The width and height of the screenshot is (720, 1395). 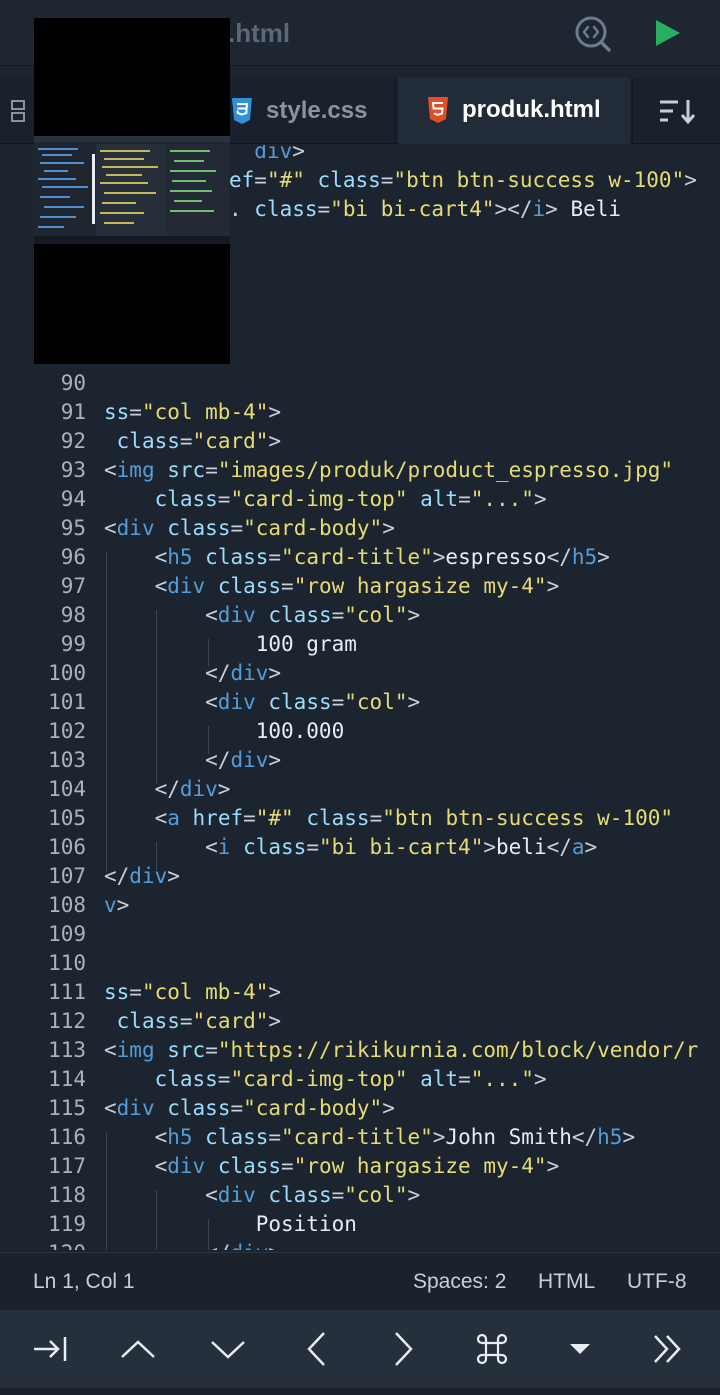 What do you see at coordinates (566, 1282) in the screenshot?
I see `language-mode: HTML` at bounding box center [566, 1282].